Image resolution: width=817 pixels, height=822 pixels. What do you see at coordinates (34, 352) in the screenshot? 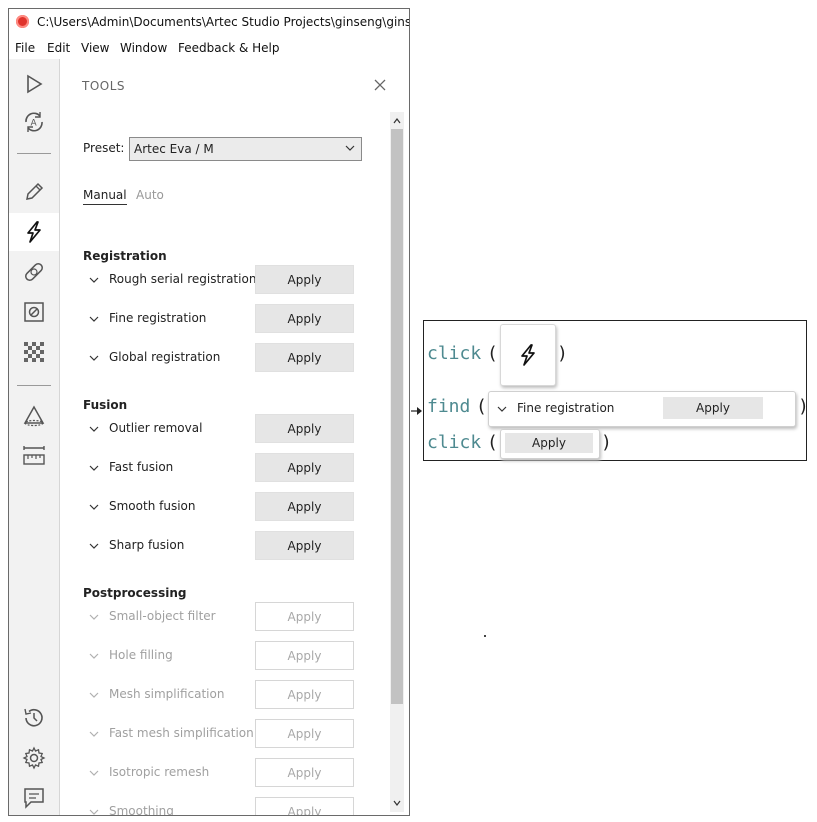
I see `texture-checker-icon` at bounding box center [34, 352].